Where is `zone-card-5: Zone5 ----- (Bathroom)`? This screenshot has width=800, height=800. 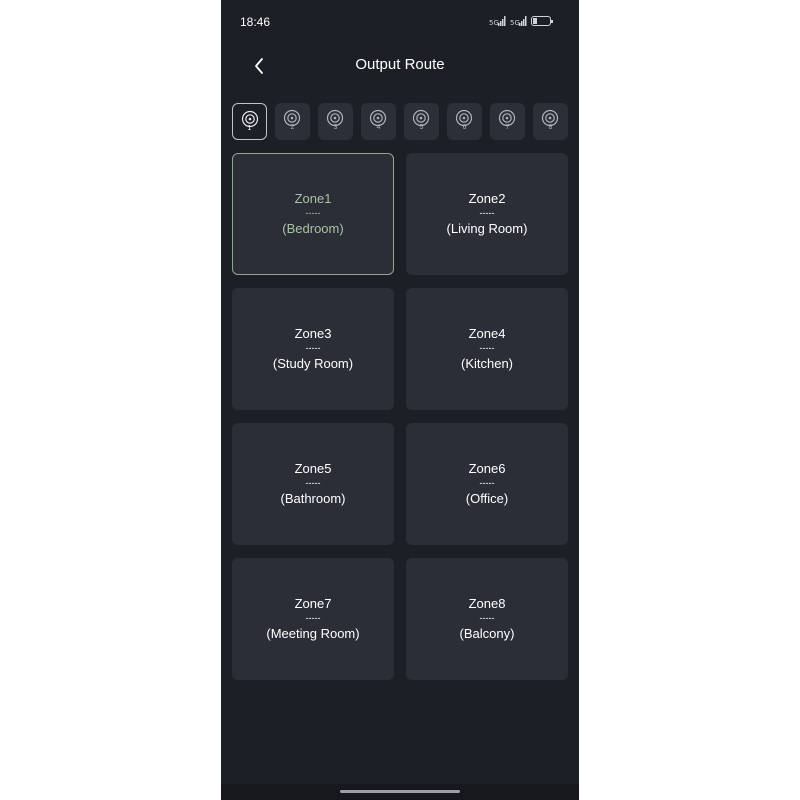 zone-card-5: Zone5 ----- (Bathroom) is located at coordinates (313, 484).